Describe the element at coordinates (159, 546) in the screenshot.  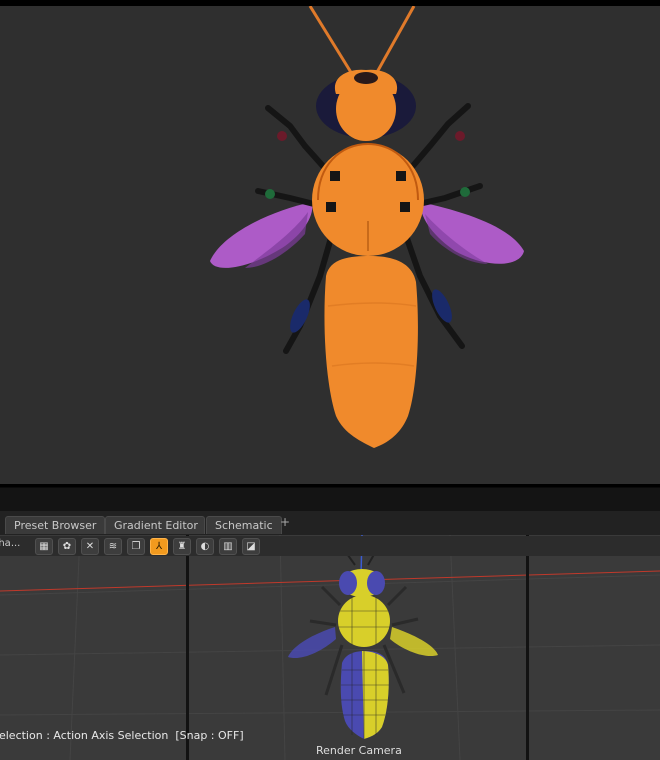
I see `axis-select-icon: ⅄` at that location.